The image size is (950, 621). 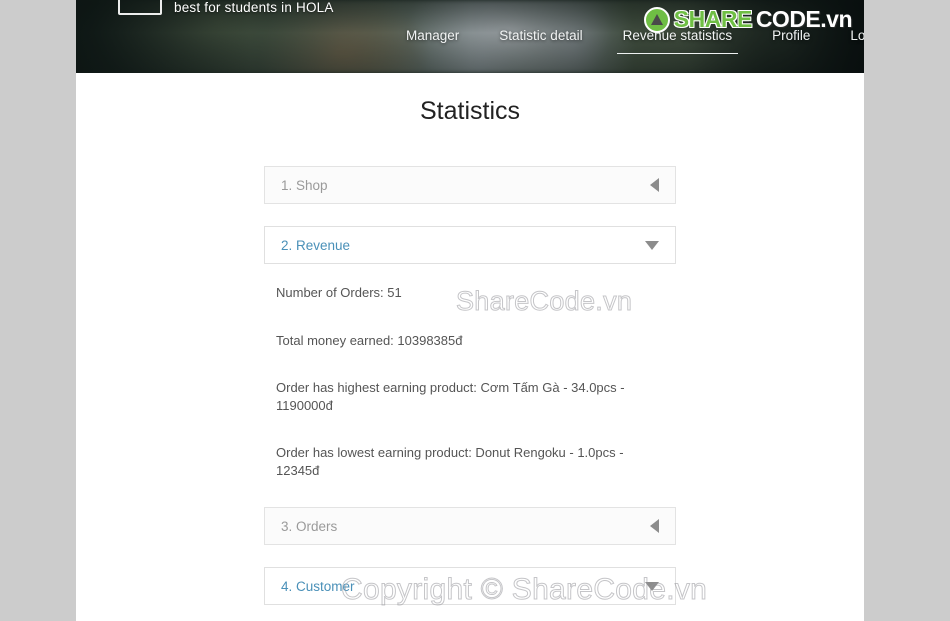 I want to click on accordion-header-revenue: 2. Revenue, so click(x=470, y=245).